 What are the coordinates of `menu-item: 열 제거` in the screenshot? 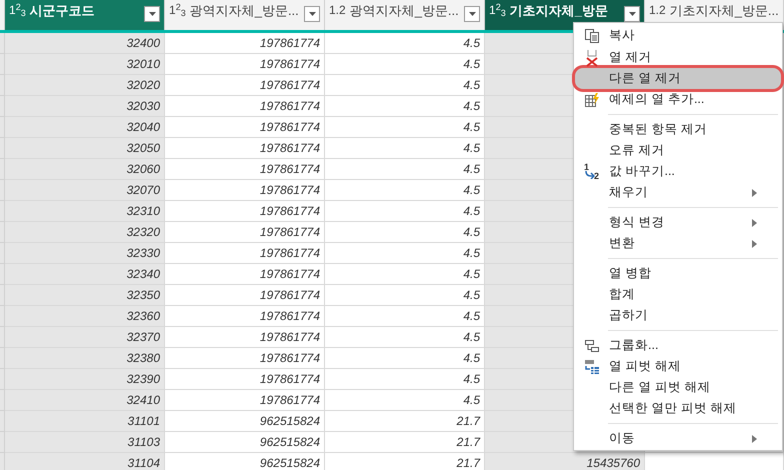 It's located at (678, 57).